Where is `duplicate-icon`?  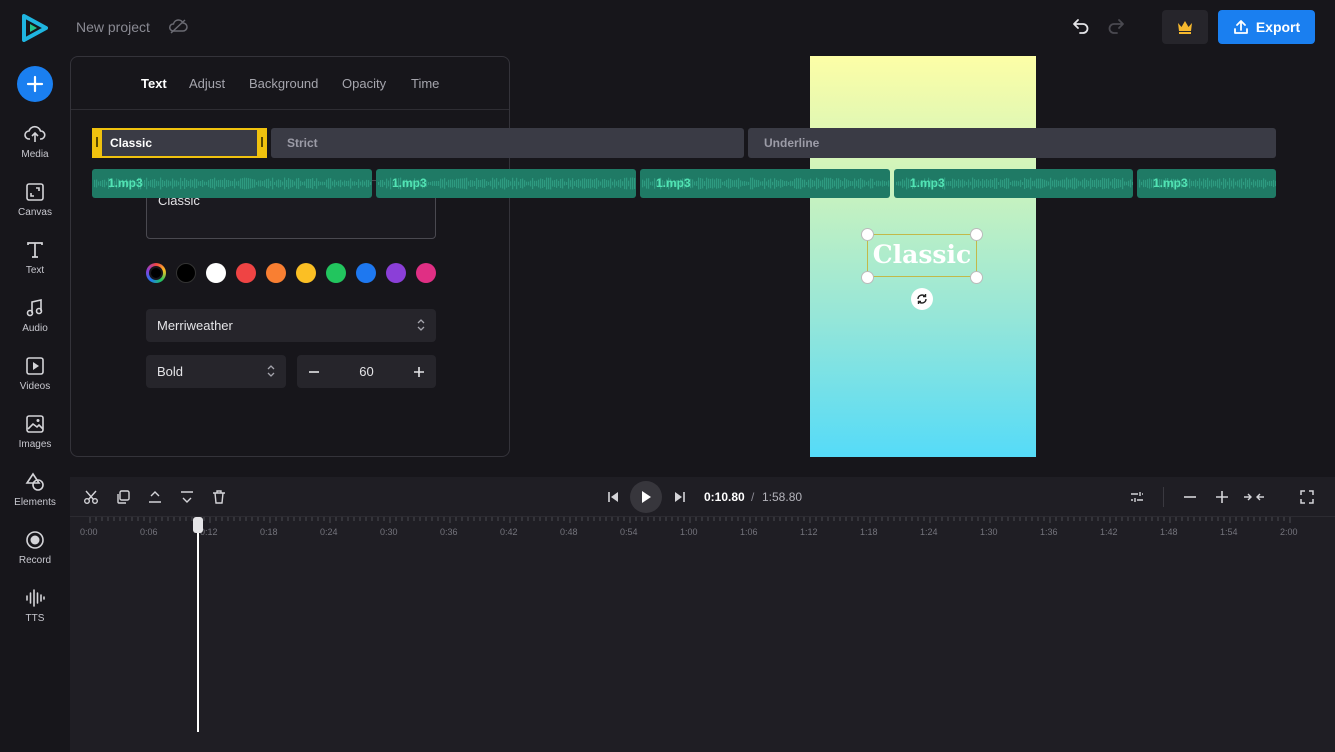 duplicate-icon is located at coordinates (123, 497).